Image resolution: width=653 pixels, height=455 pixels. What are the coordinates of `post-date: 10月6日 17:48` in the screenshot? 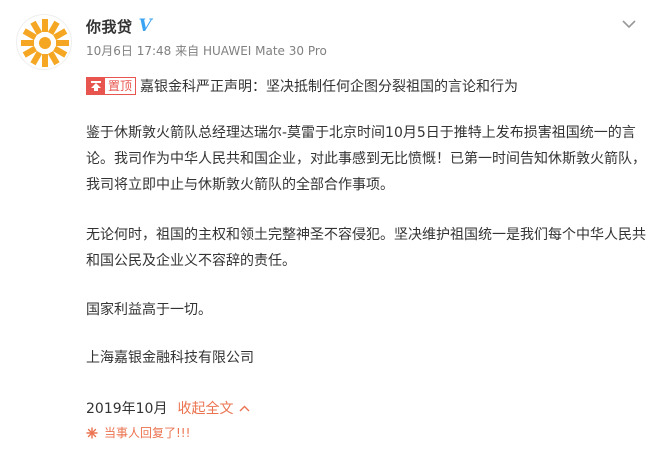 It's located at (128, 51).